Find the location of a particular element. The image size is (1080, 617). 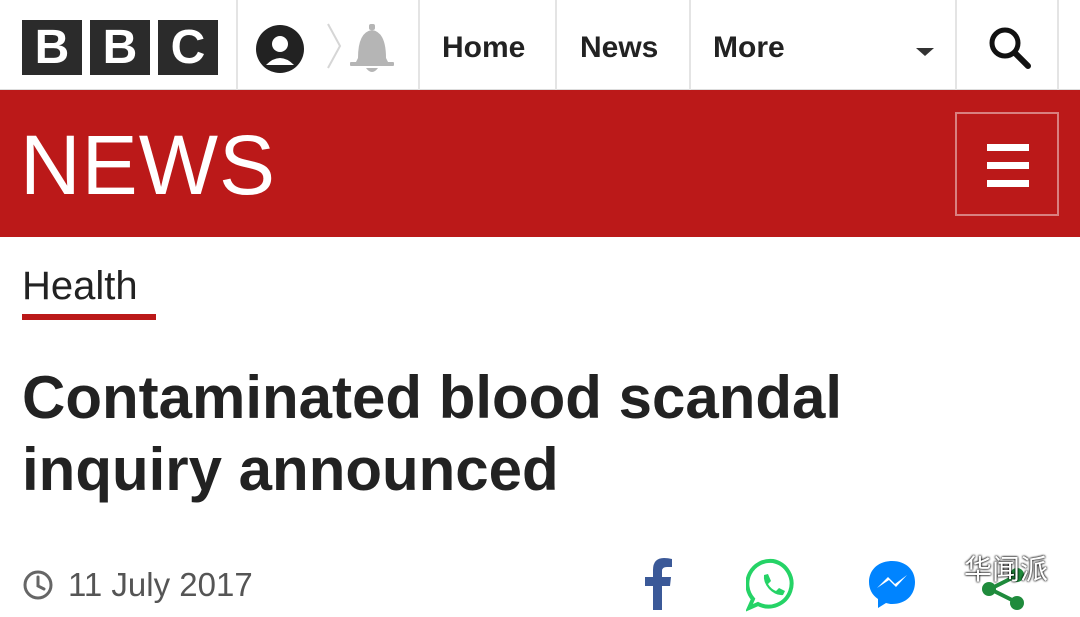

wechat-icon is located at coordinates (938, 567).